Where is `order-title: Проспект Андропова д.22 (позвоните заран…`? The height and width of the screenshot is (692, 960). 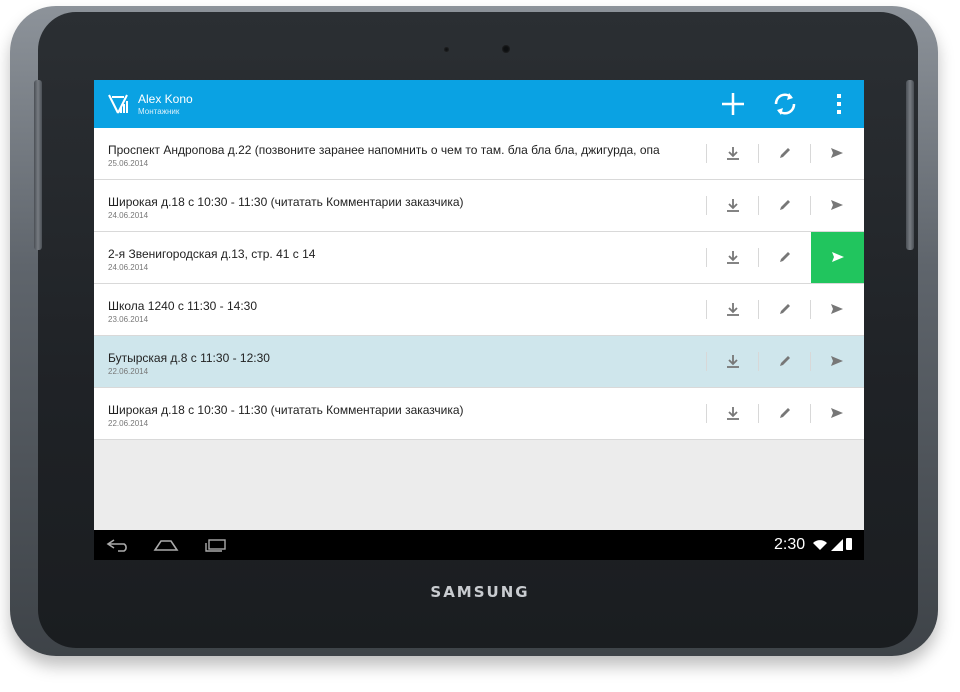
order-title: Проспект Андропова д.22 (позвоните заран… is located at coordinates (384, 150).